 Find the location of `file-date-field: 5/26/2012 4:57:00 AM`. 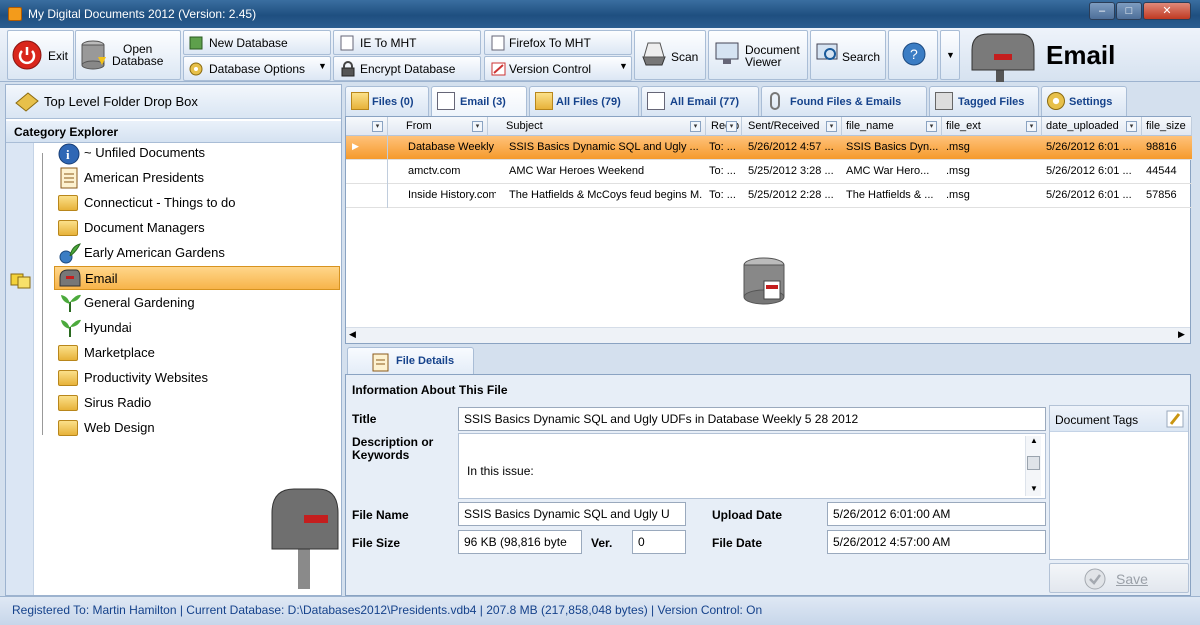

file-date-field: 5/26/2012 4:57:00 AM is located at coordinates (936, 542).